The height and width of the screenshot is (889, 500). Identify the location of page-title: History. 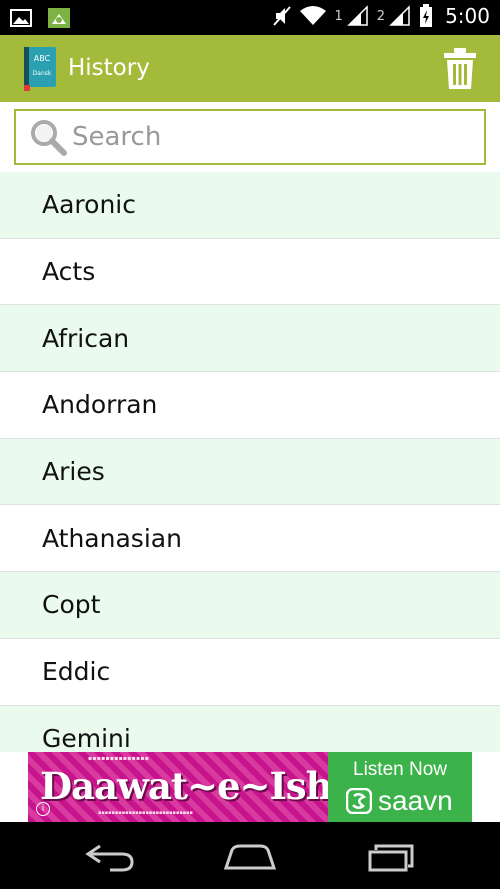
(109, 68).